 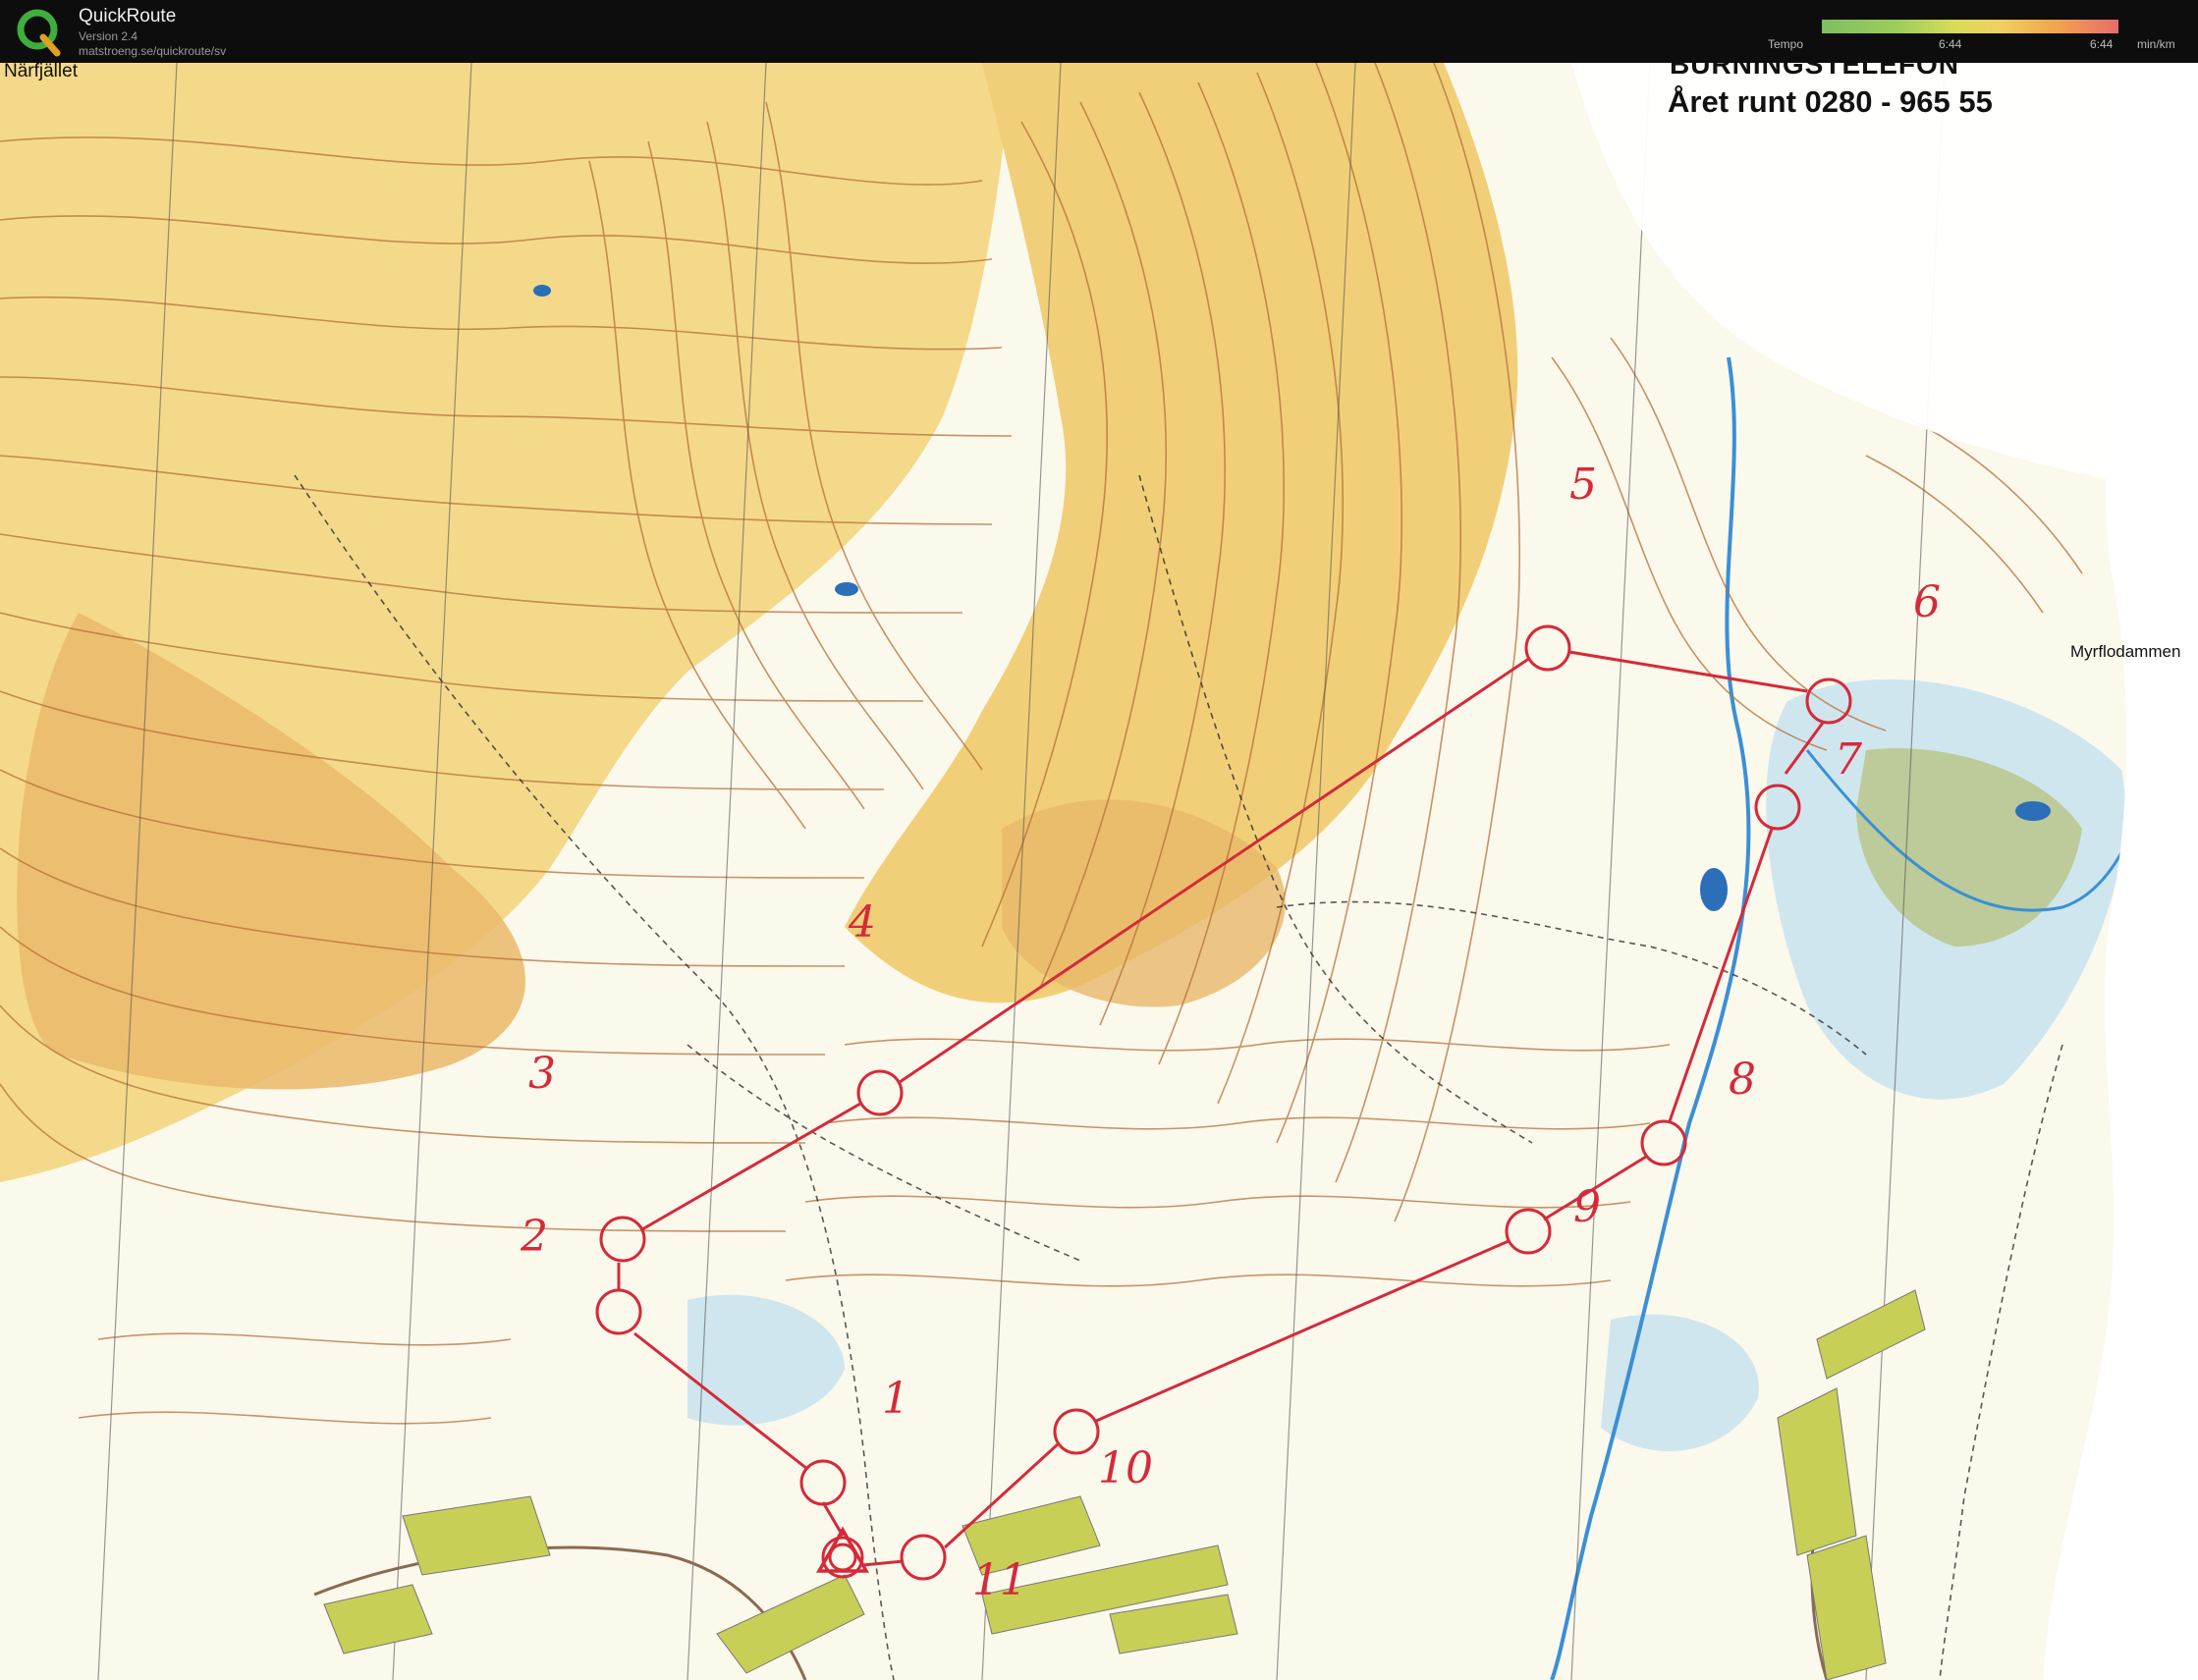 What do you see at coordinates (1125, 1468) in the screenshot?
I see `control-number-10: 10` at bounding box center [1125, 1468].